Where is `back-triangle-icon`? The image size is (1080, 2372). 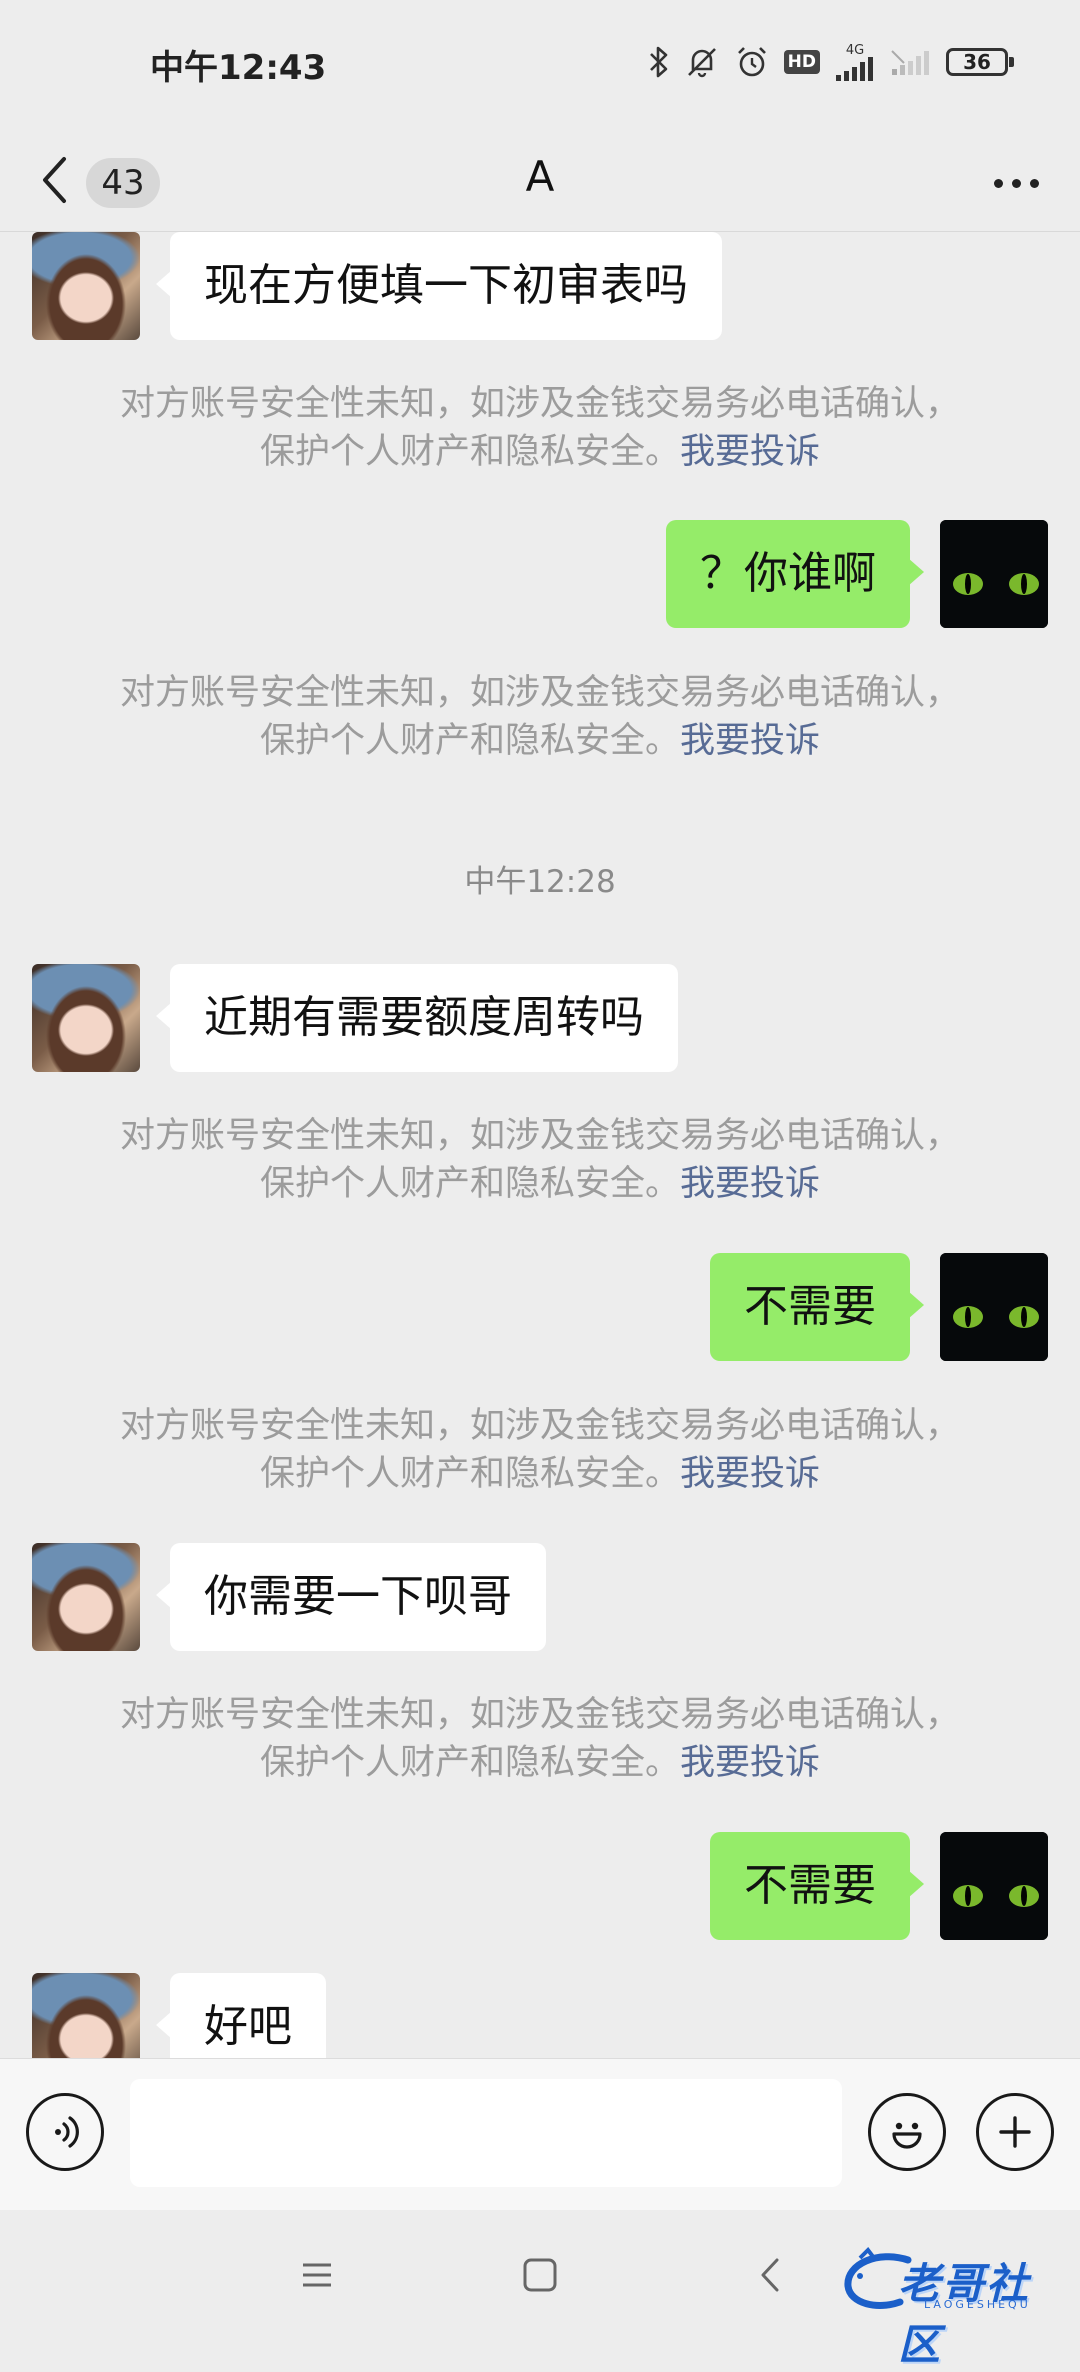 back-triangle-icon is located at coordinates (770, 2275).